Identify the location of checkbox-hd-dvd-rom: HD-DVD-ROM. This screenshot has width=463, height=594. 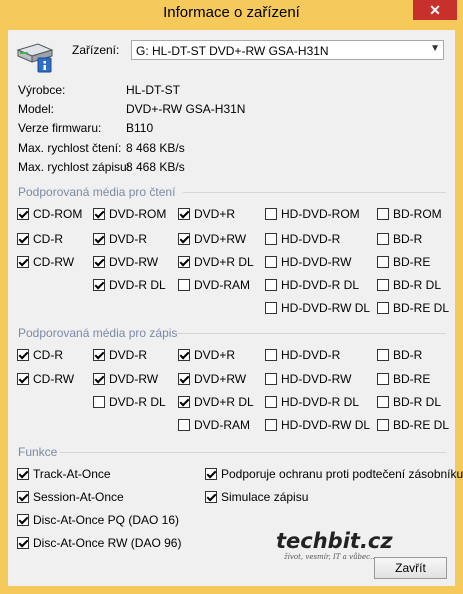
(312, 214).